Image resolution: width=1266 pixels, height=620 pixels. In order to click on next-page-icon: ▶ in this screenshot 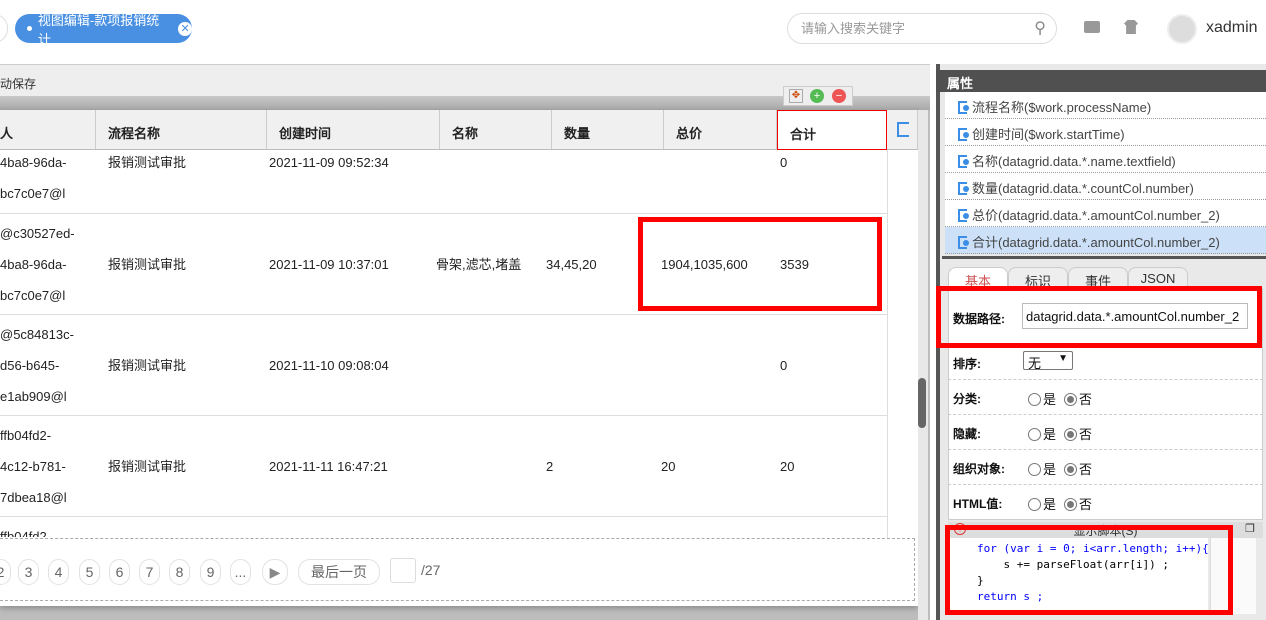, I will do `click(275, 572)`.